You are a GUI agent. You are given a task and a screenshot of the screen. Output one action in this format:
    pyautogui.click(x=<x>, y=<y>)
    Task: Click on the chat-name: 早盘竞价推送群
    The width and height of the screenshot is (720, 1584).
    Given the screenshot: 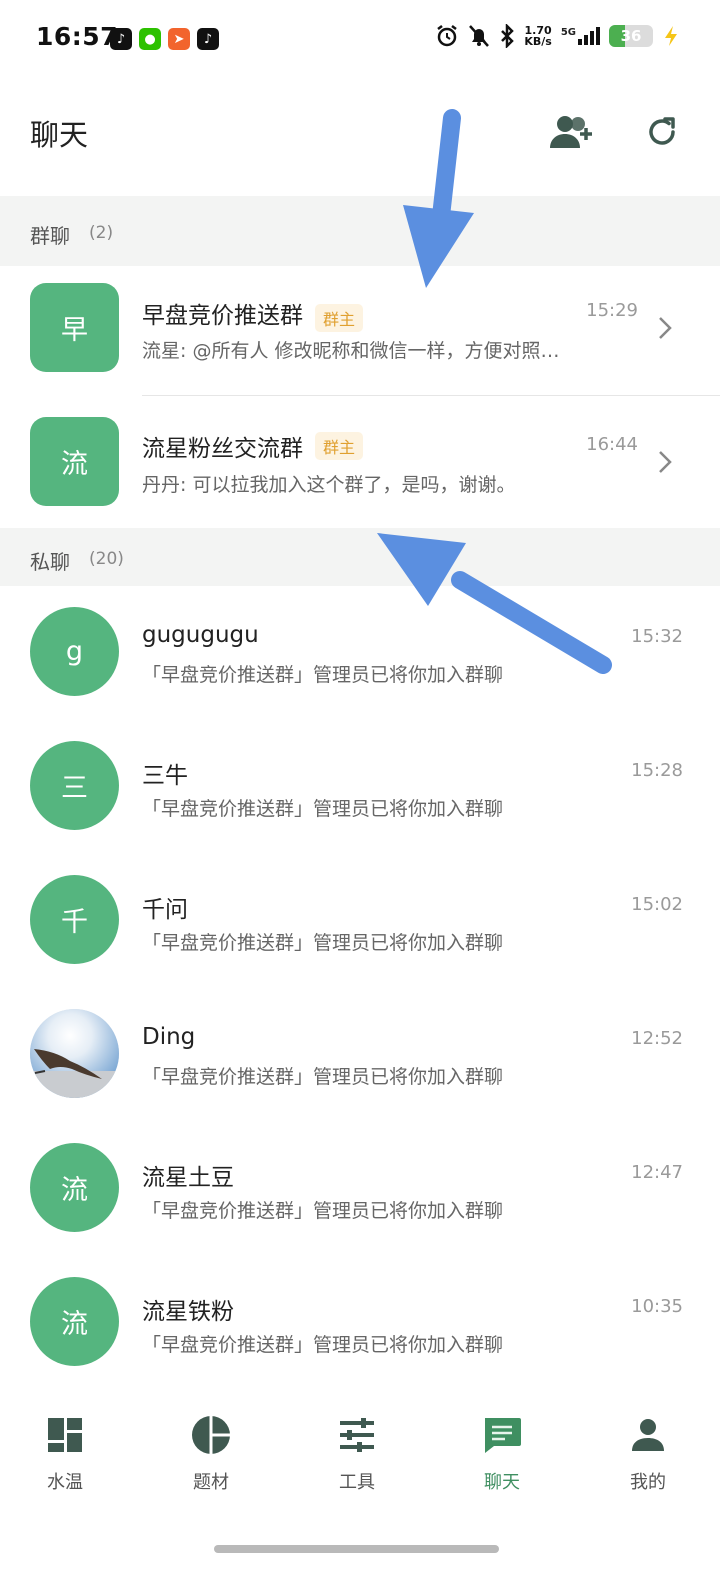 What is the action you would take?
    pyautogui.click(x=222, y=316)
    